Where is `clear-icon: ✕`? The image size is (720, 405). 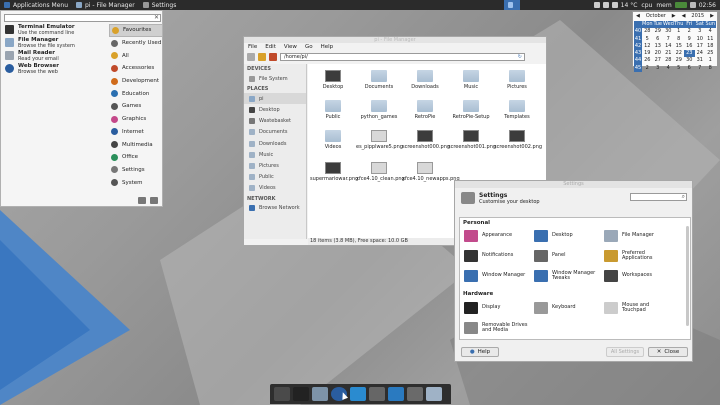 clear-icon: ✕ is located at coordinates (156, 17).